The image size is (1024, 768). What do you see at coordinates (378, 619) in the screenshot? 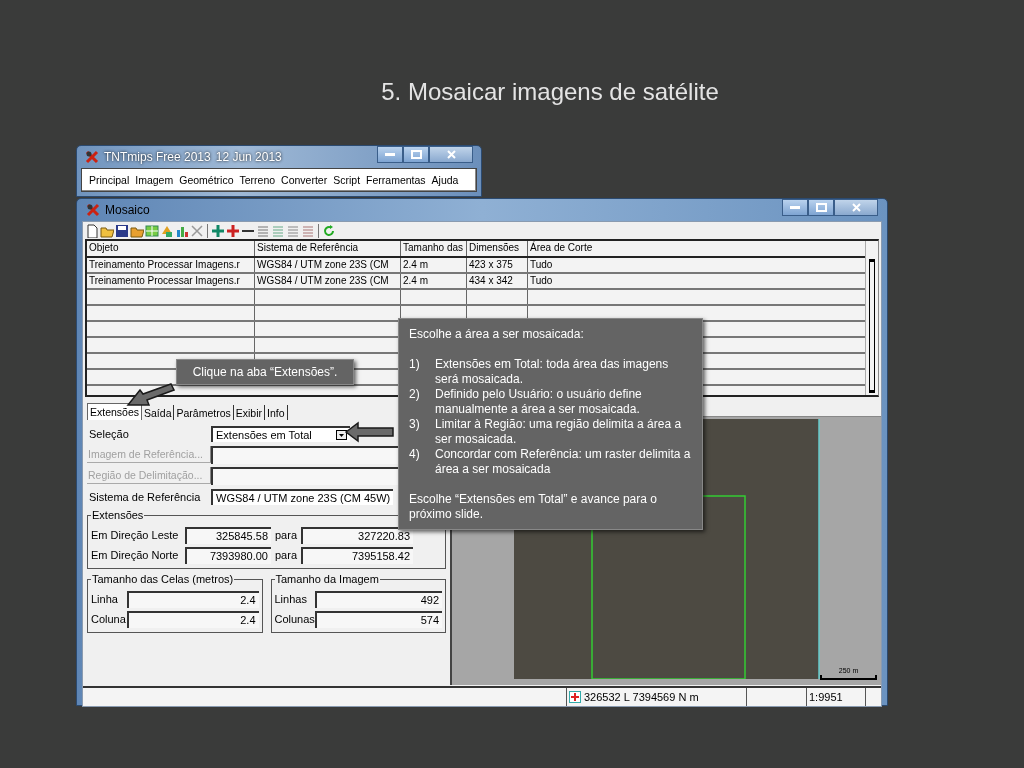
I see `input-field: 574` at bounding box center [378, 619].